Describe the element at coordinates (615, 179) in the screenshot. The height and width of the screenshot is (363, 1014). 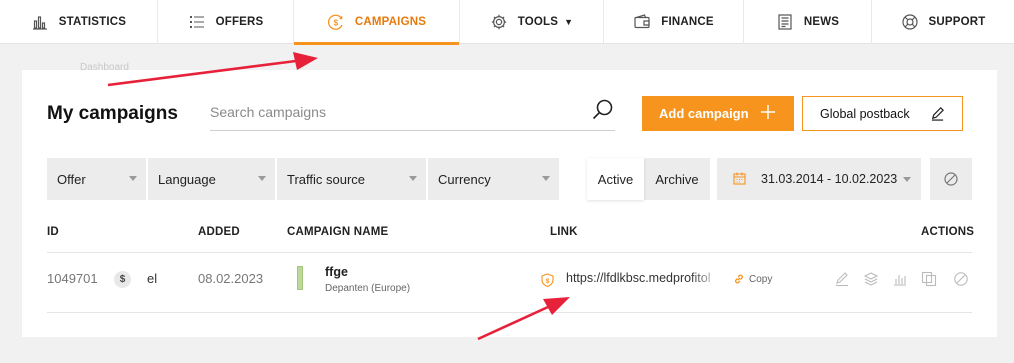
I see `tab-active: Active` at that location.